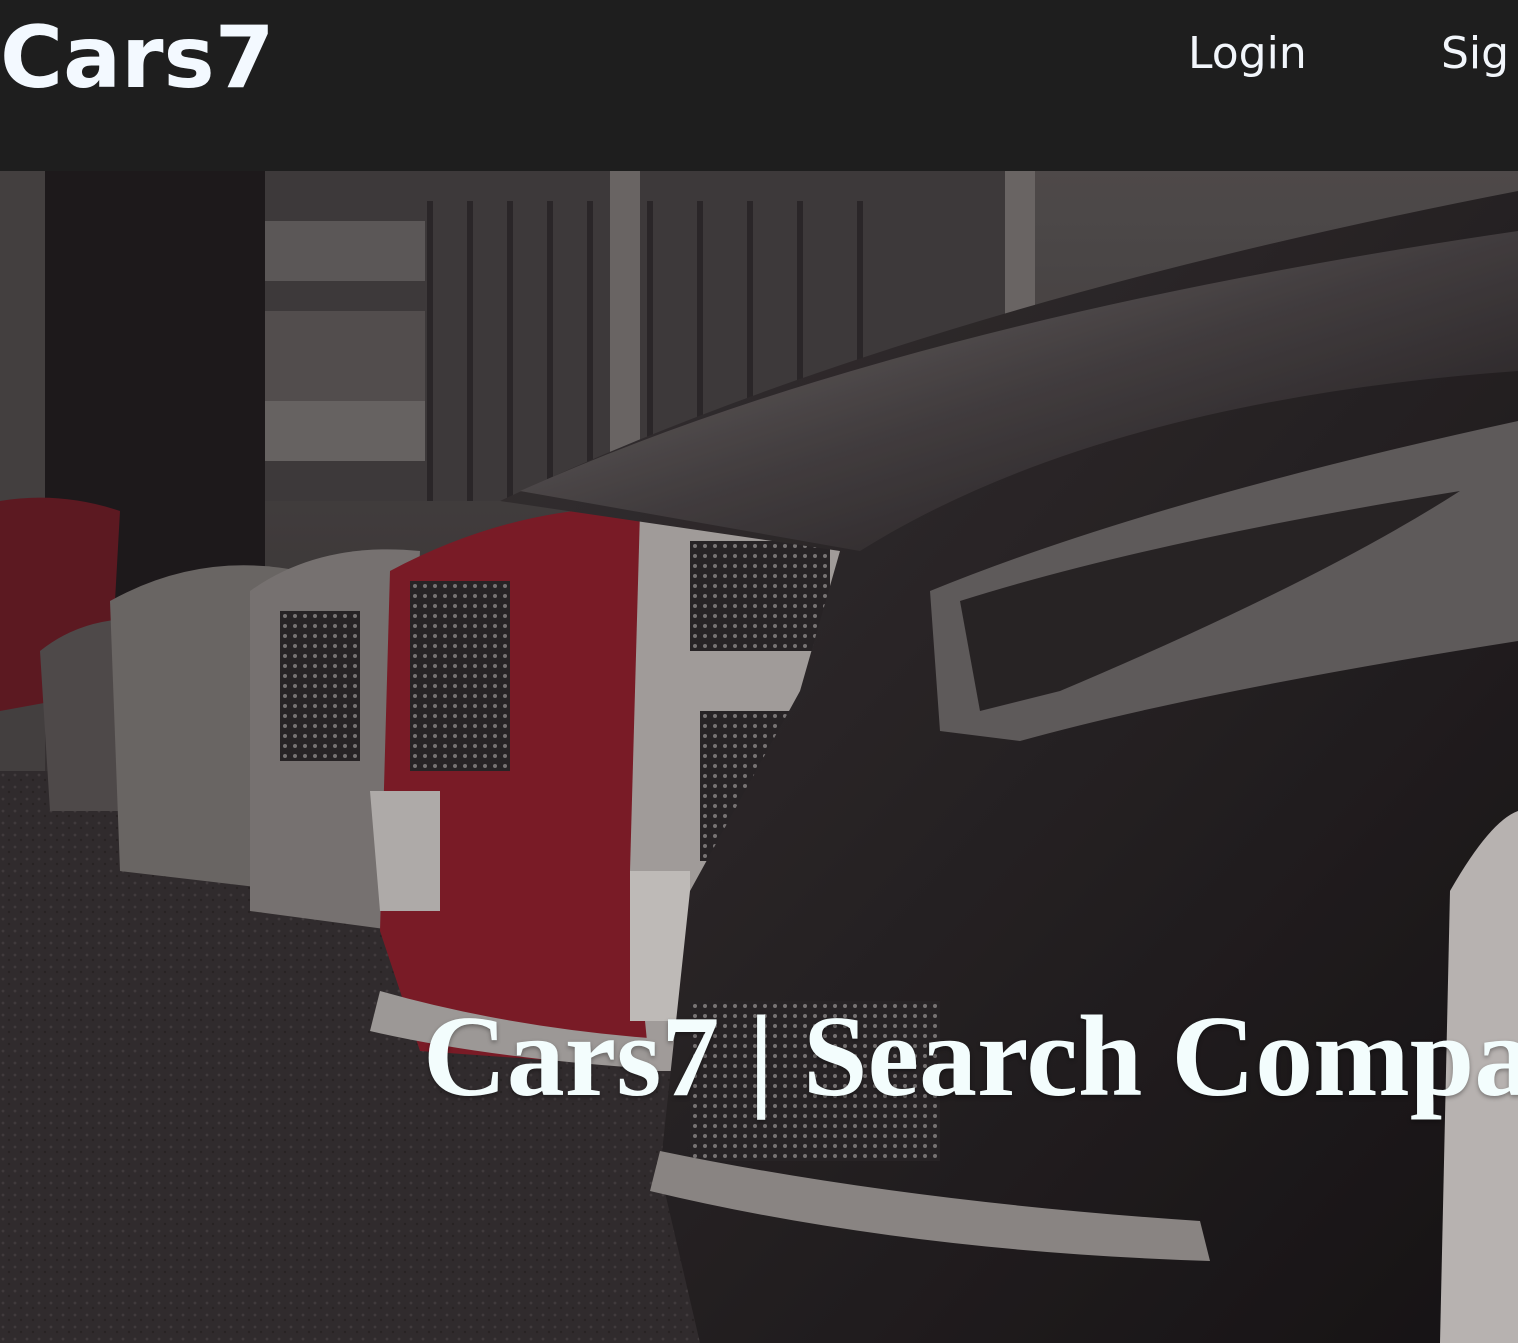 This screenshot has width=1518, height=1343. Describe the element at coordinates (1475, 54) in the screenshot. I see `signup-link: Sig` at that location.